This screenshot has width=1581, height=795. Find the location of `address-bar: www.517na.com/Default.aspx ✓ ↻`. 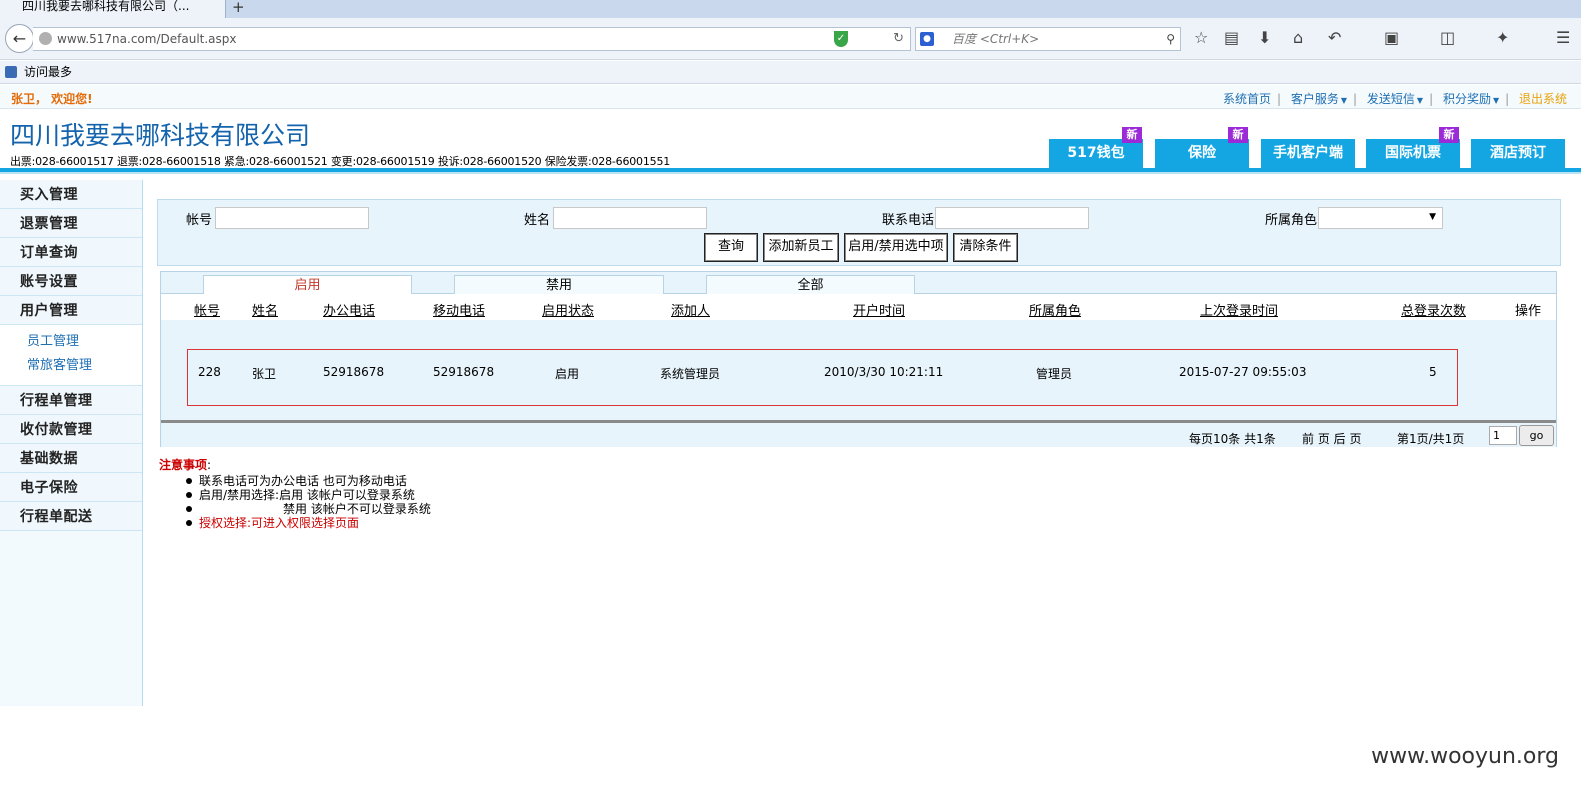

address-bar: www.517na.com/Default.aspx ✓ ↻ is located at coordinates (472, 39).